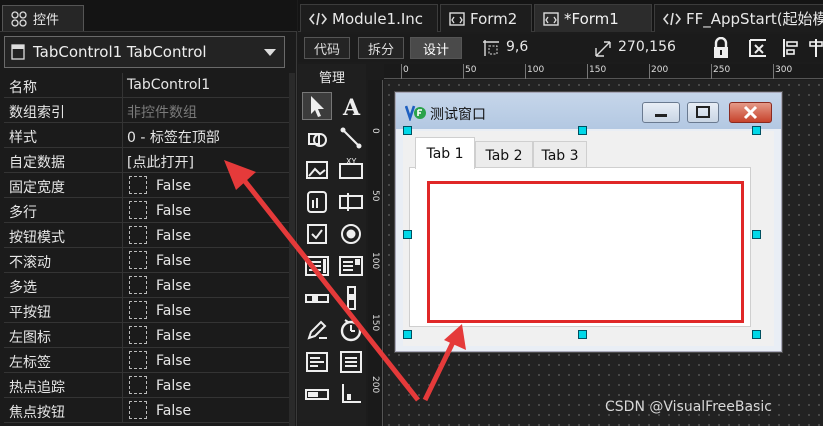  I want to click on arrow-to-tab-page, so click(440, 369).